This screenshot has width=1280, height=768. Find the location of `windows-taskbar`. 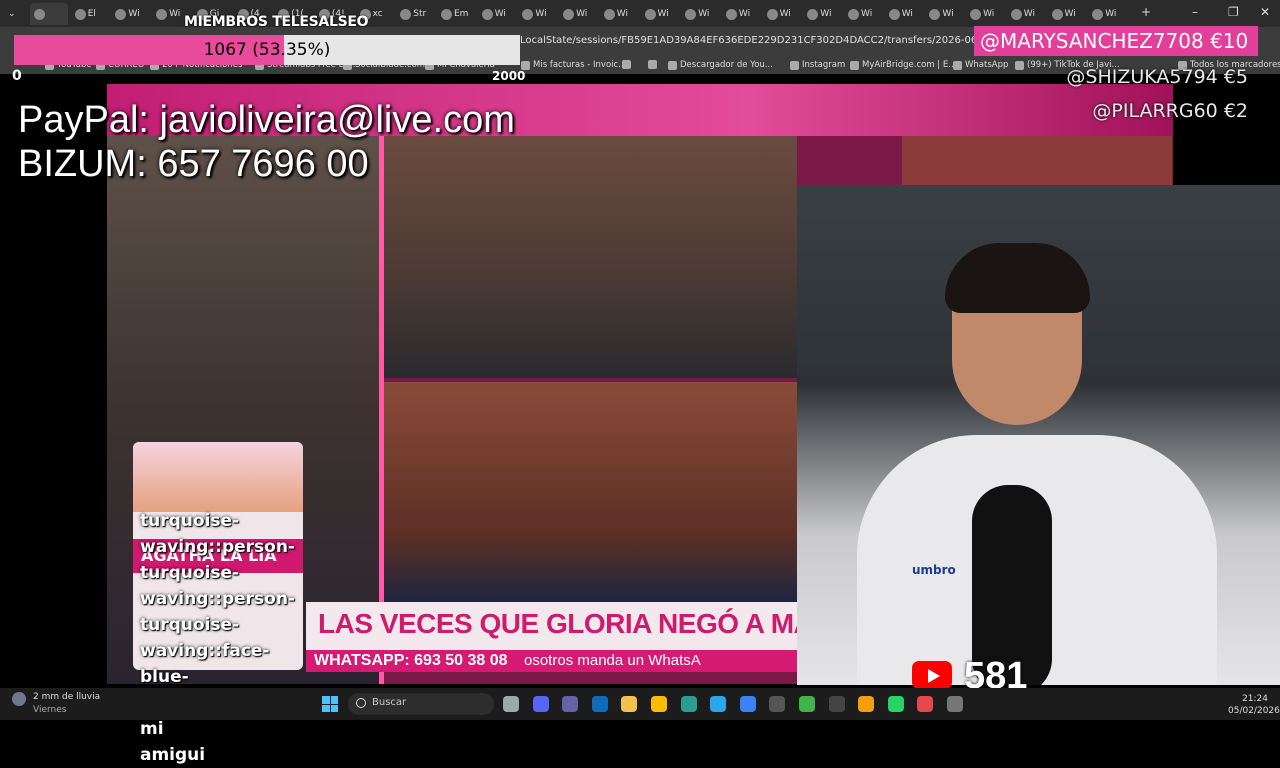

windows-taskbar is located at coordinates (640, 704).